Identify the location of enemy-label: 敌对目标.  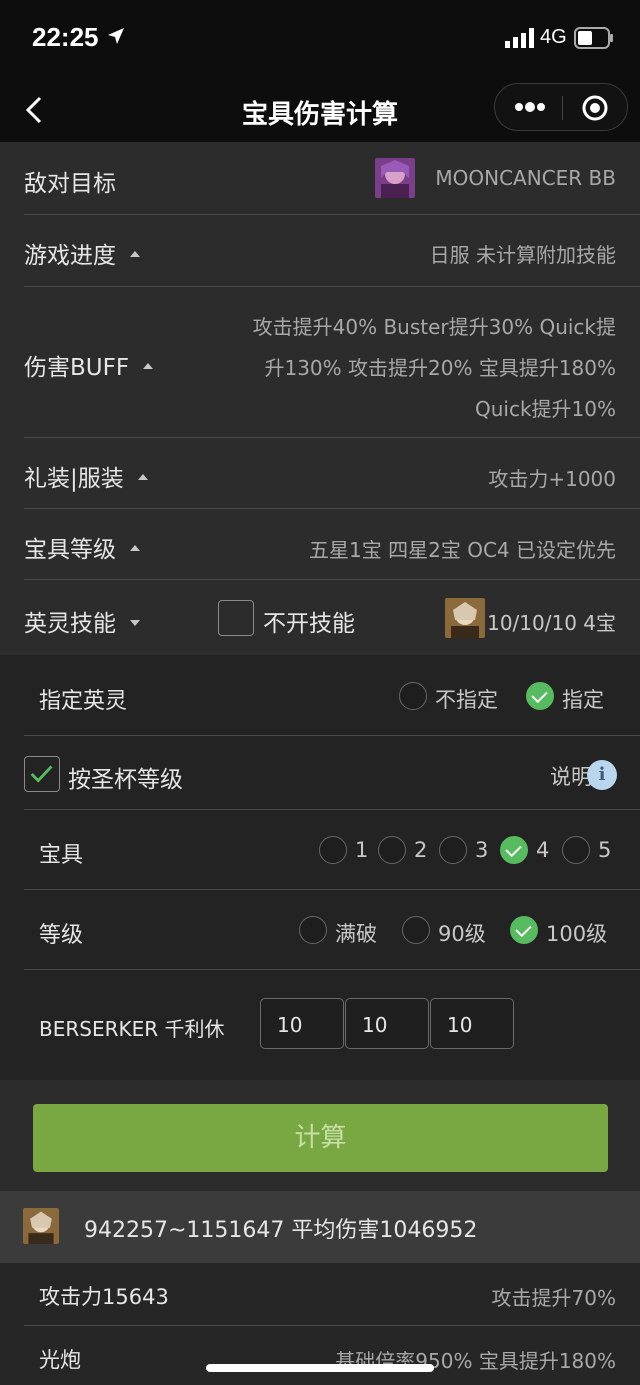
(70, 184).